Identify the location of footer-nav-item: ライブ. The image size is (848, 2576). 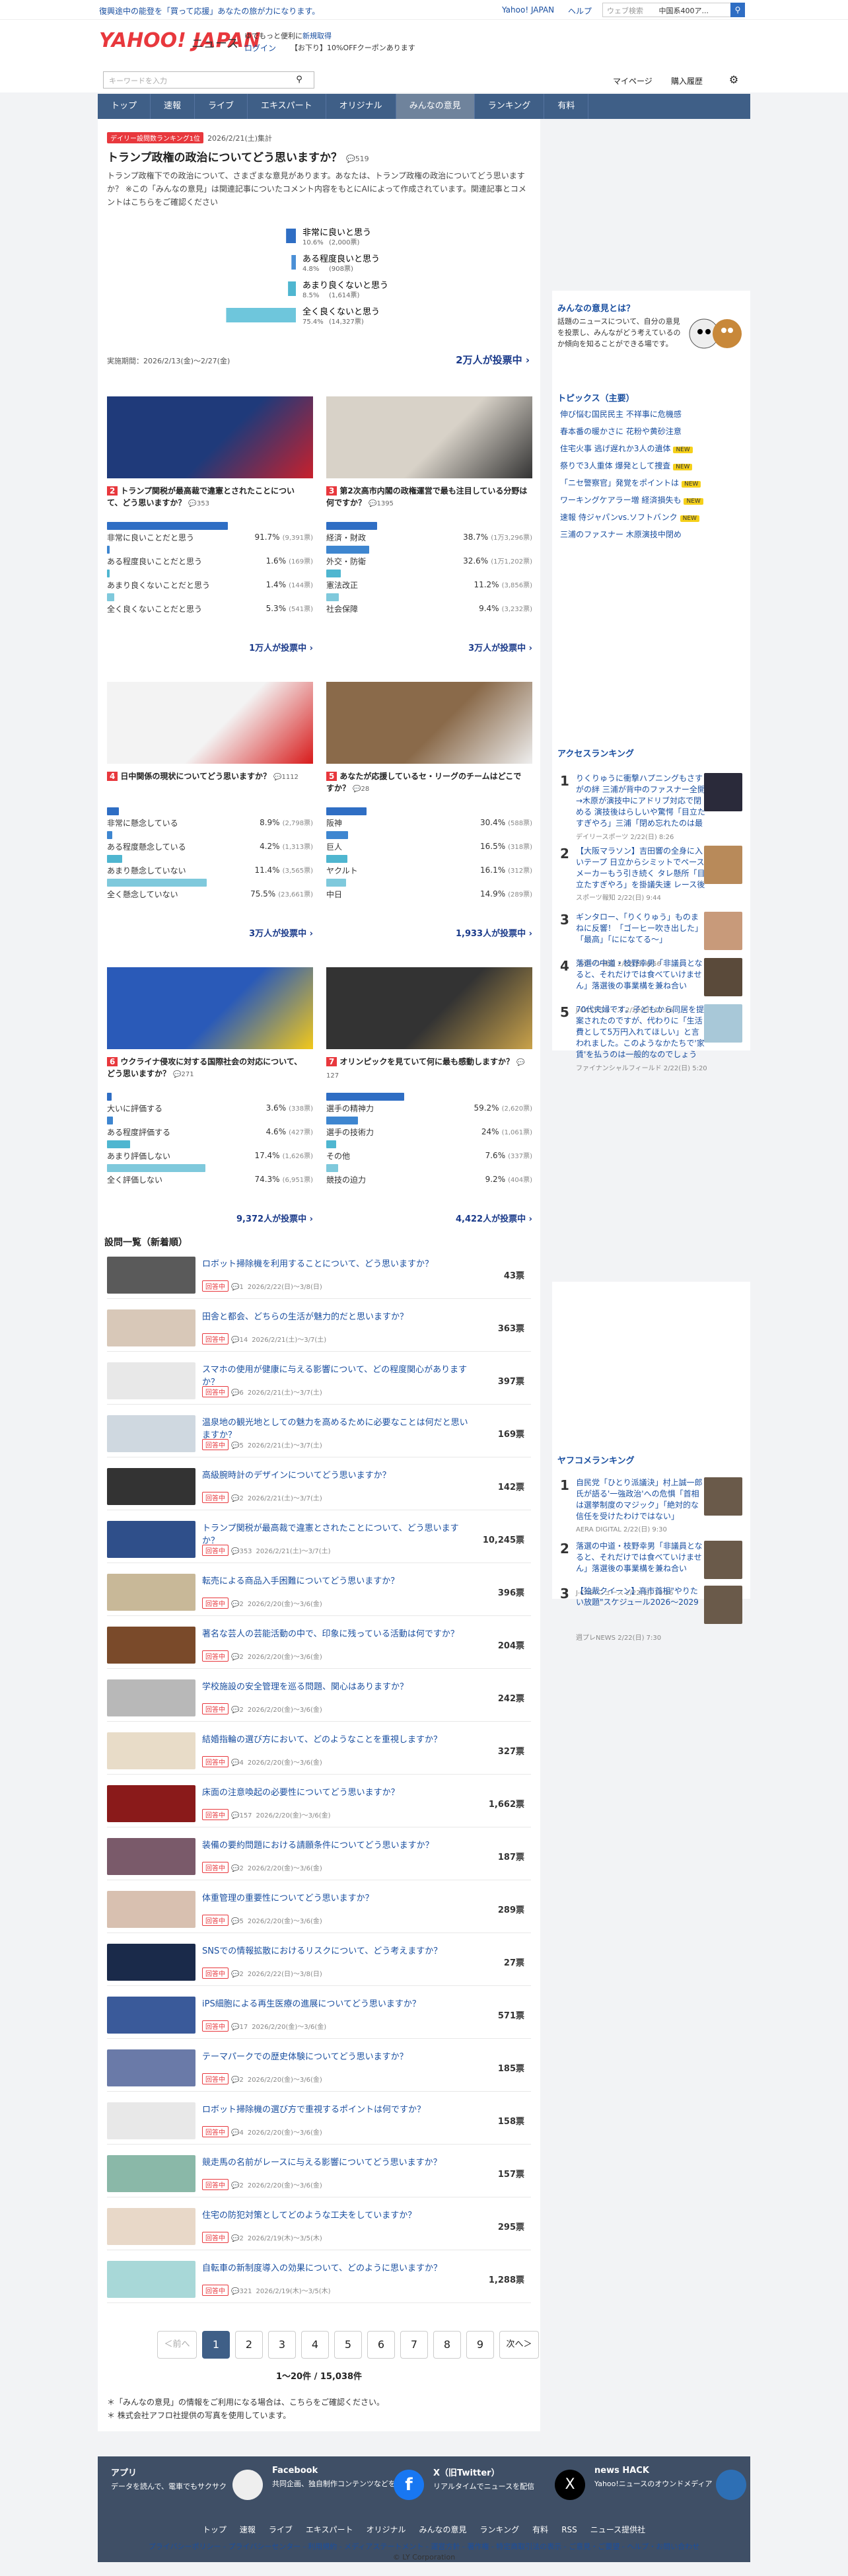
(281, 2529).